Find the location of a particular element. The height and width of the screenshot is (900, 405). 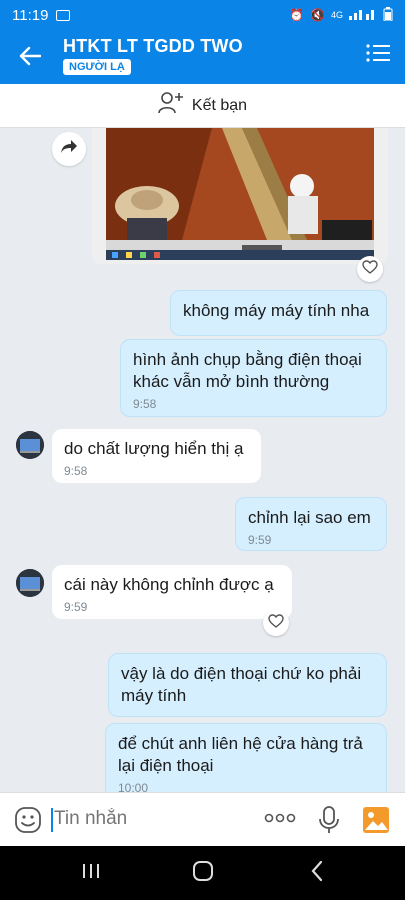

photo-thumbnail is located at coordinates (240, 196).